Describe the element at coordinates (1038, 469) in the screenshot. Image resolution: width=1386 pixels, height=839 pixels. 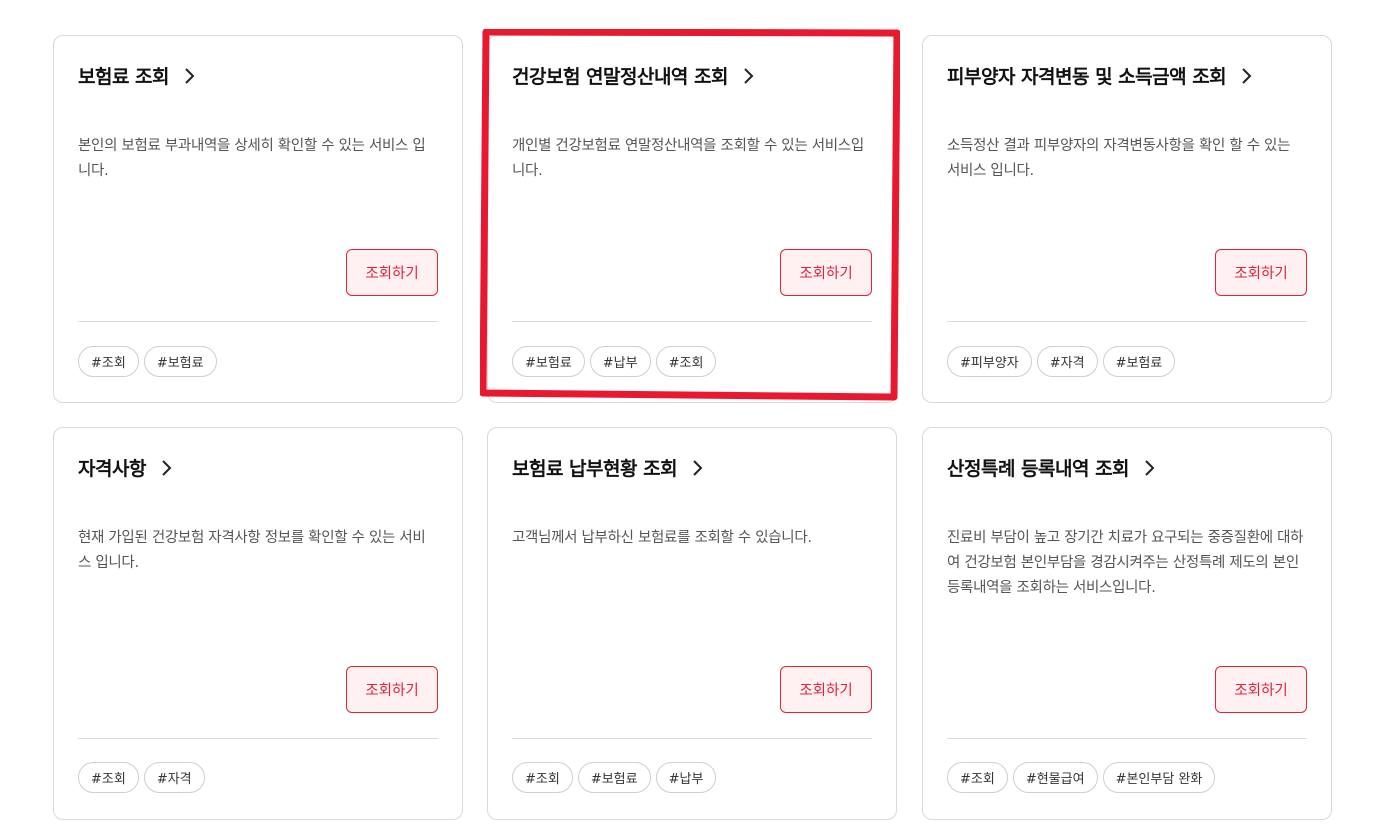
I see `card-title: 산정특례 등록내역 조회` at that location.